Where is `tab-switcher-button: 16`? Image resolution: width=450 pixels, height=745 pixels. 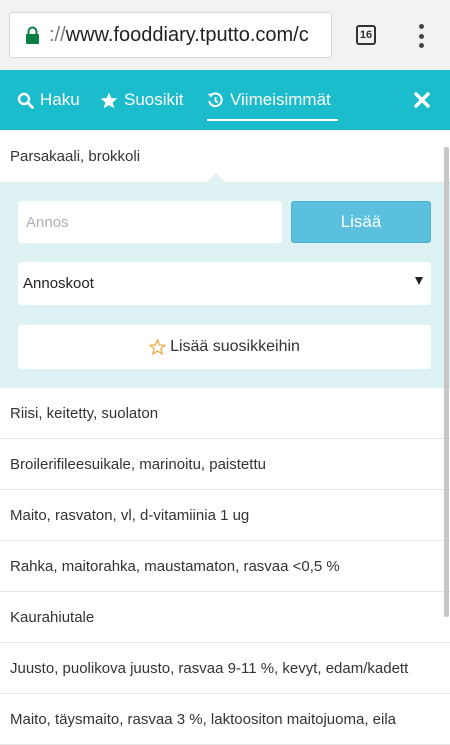
tab-switcher-button: 16 is located at coordinates (366, 35).